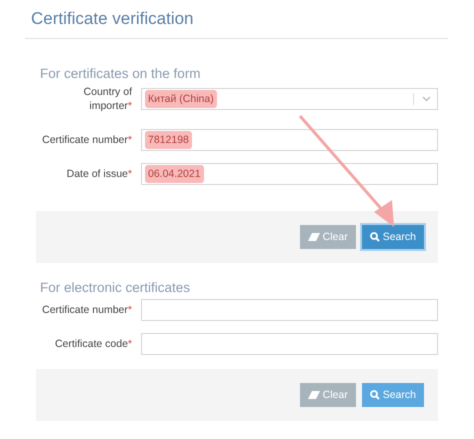 The height and width of the screenshot is (439, 474). Describe the element at coordinates (116, 288) in the screenshot. I see `section-heading: For electronic certificates` at that location.